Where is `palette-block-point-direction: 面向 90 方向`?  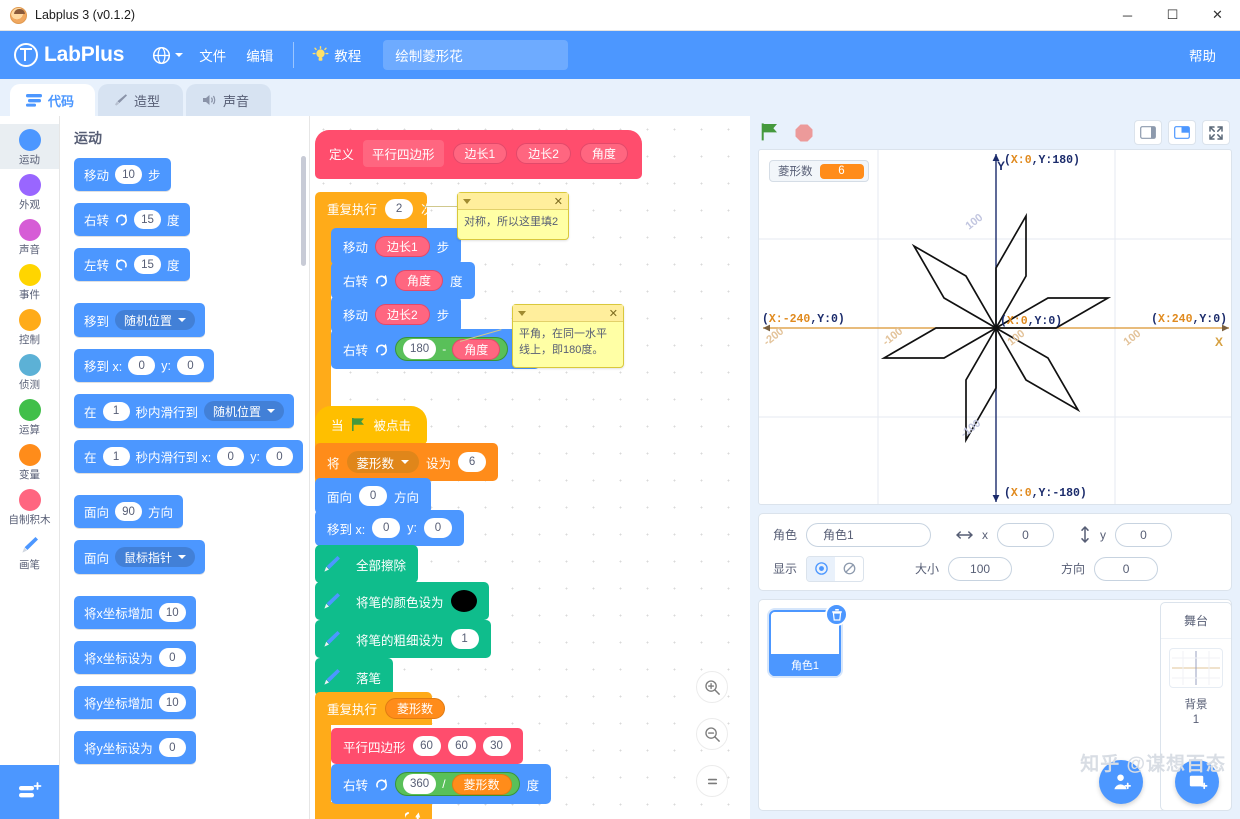
palette-block-point-direction: 面向 90 方向 is located at coordinates (129, 511).